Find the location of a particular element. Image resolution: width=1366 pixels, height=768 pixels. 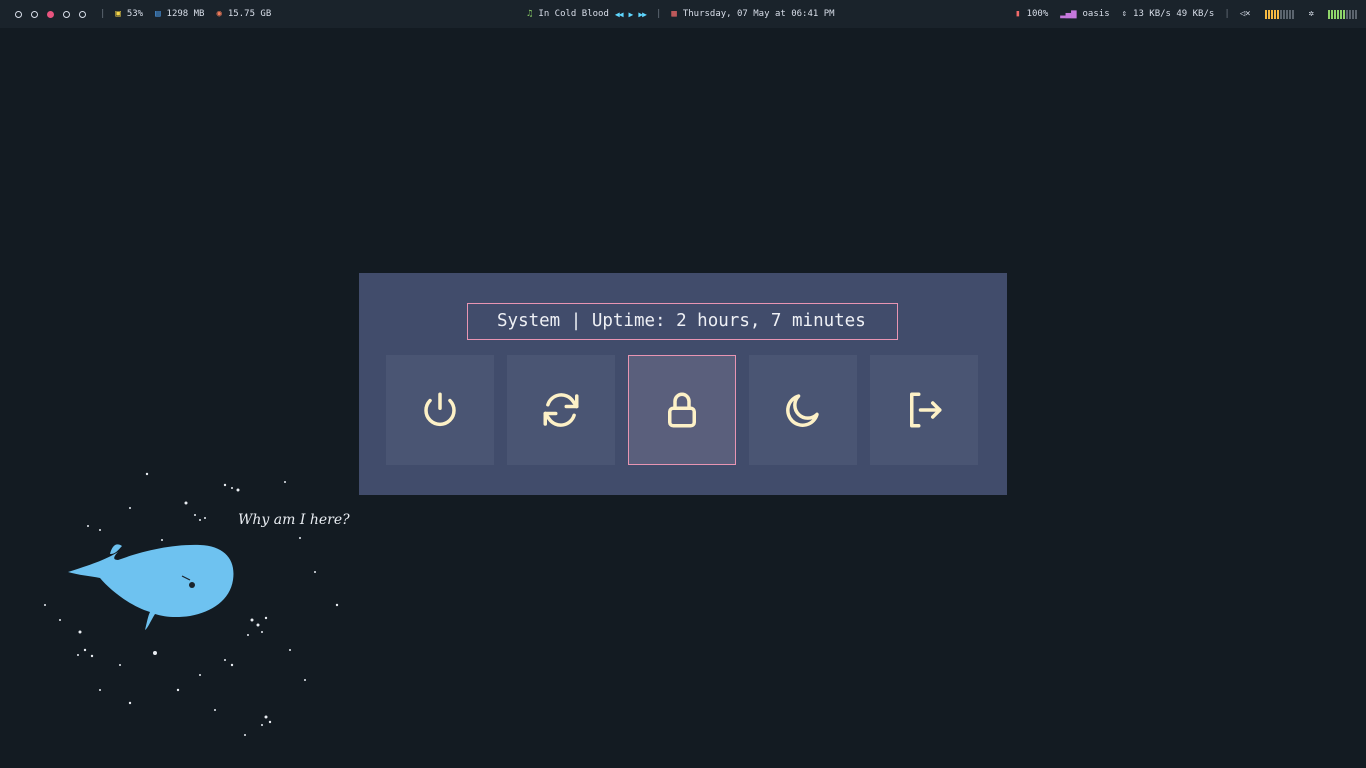

datetime-text: Thursday, 07 May at 06:41 PM is located at coordinates (758, 14).